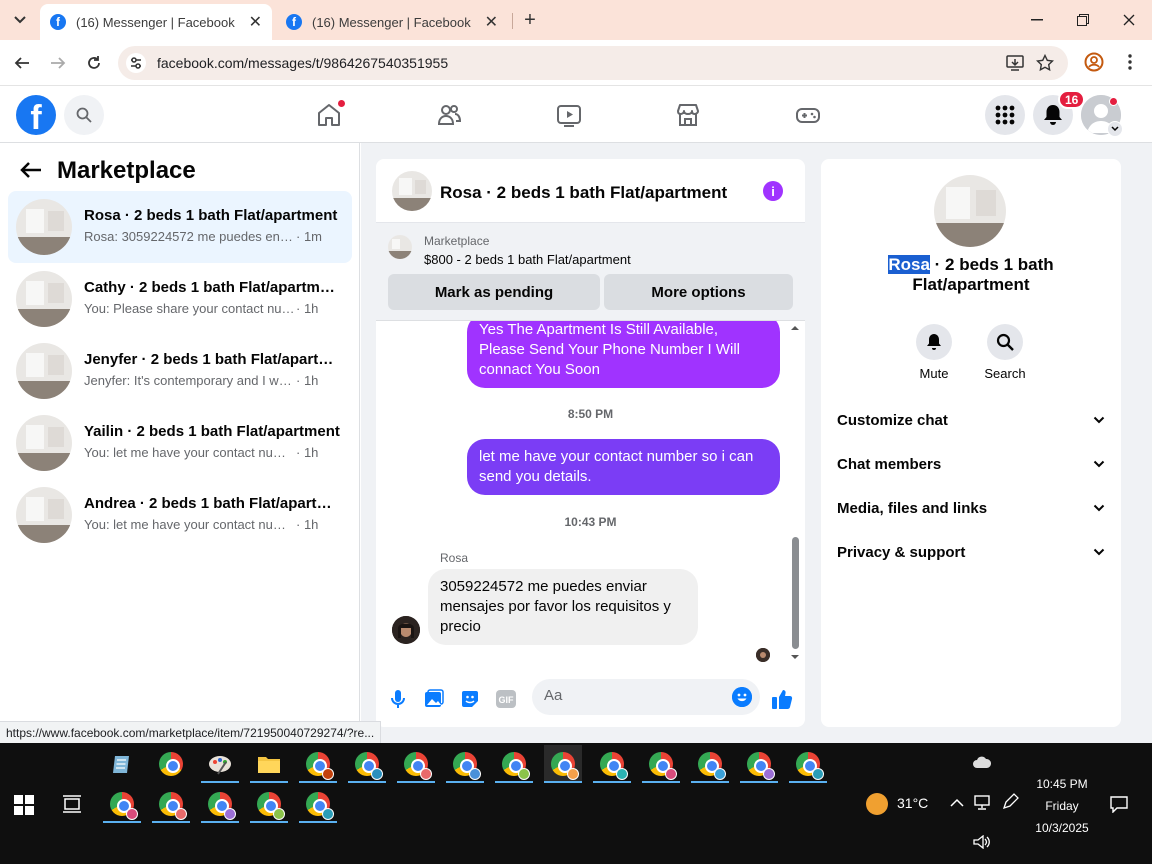  Describe the element at coordinates (412, 191) in the screenshot. I see `chat-listing-thumbnail` at that location.